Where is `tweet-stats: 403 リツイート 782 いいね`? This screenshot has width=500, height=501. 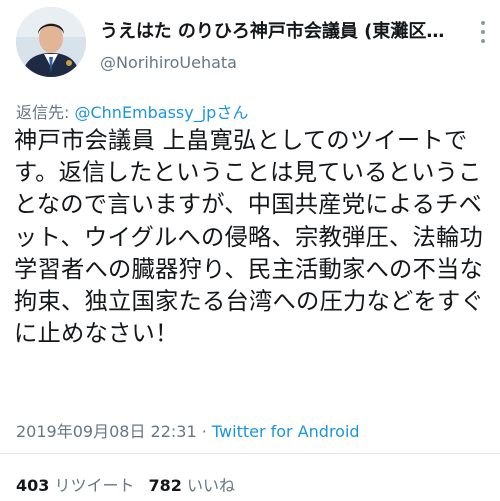
tweet-stats: 403 リツイート 782 いいね is located at coordinates (125, 484).